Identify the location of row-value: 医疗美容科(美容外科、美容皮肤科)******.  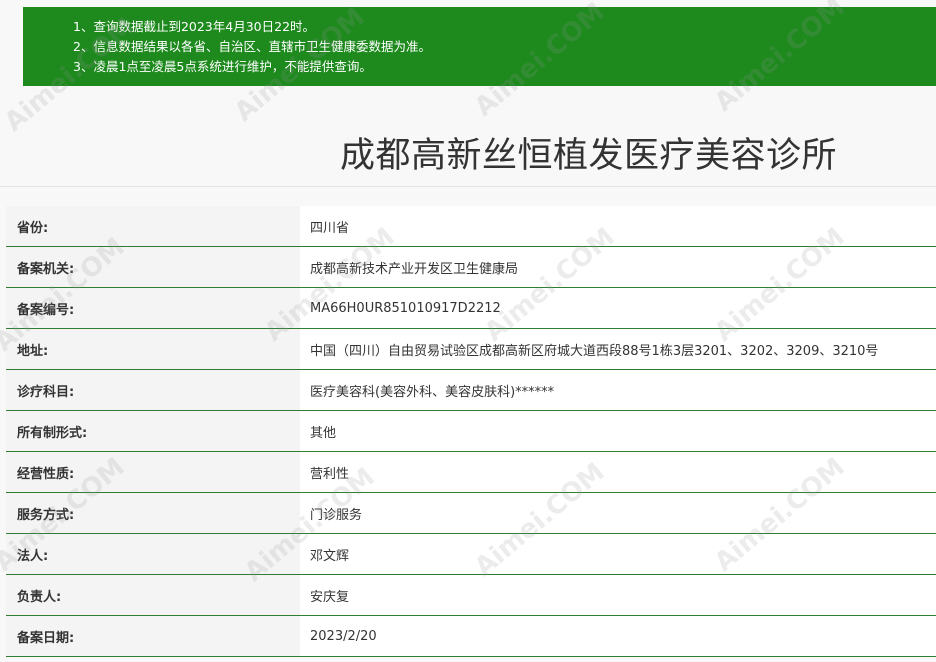
(618, 390).